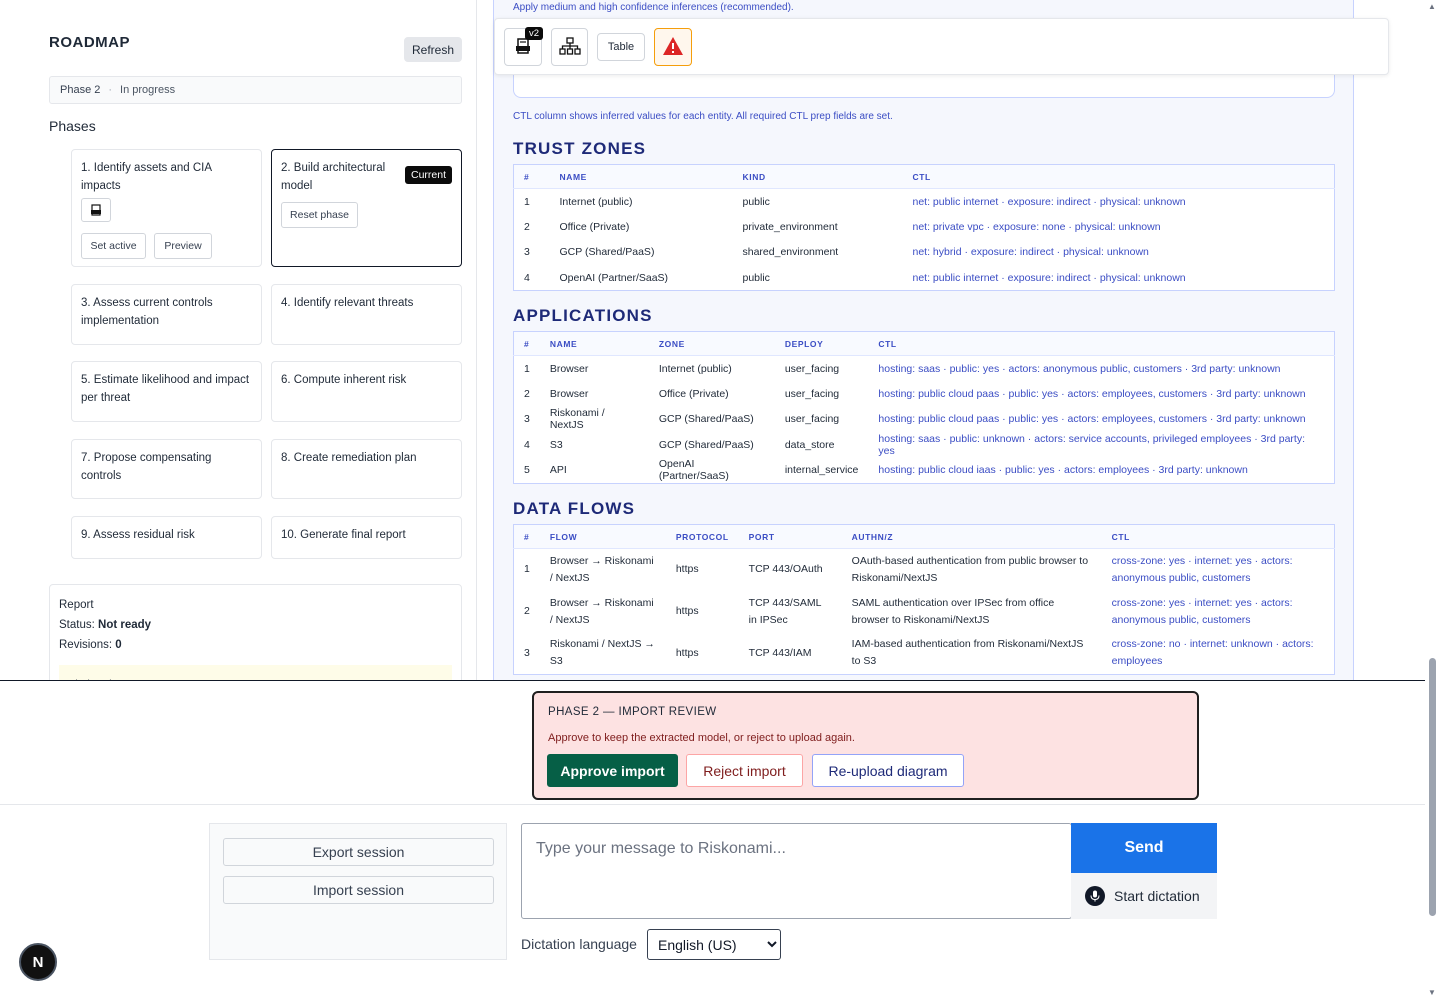 Image resolution: width=1440 pixels, height=1000 pixels. I want to click on approve-import-button: Approve import, so click(612, 770).